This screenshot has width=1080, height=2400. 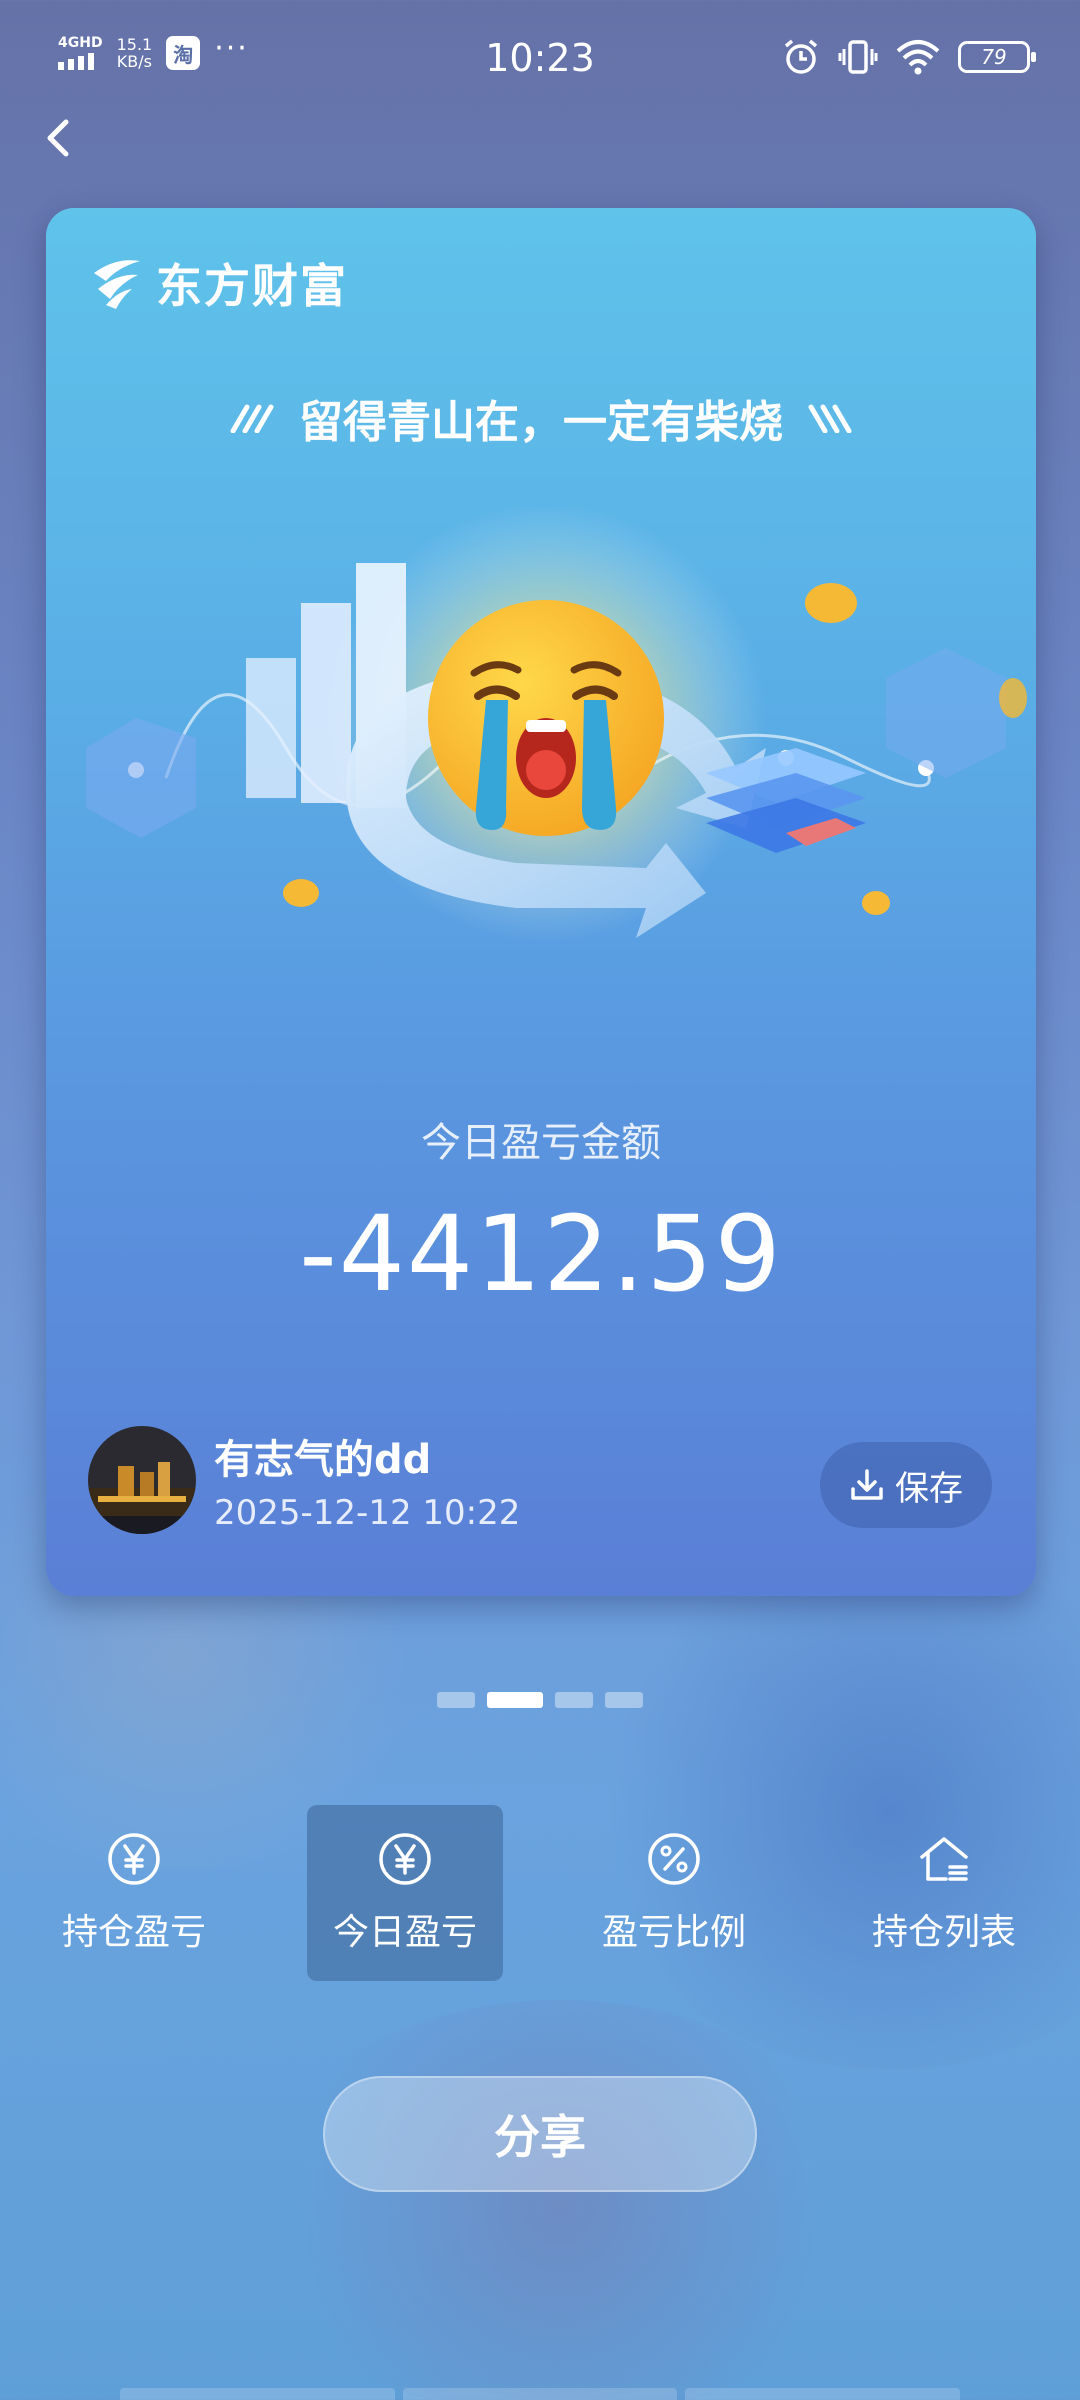 I want to click on download-icon, so click(x=867, y=1484).